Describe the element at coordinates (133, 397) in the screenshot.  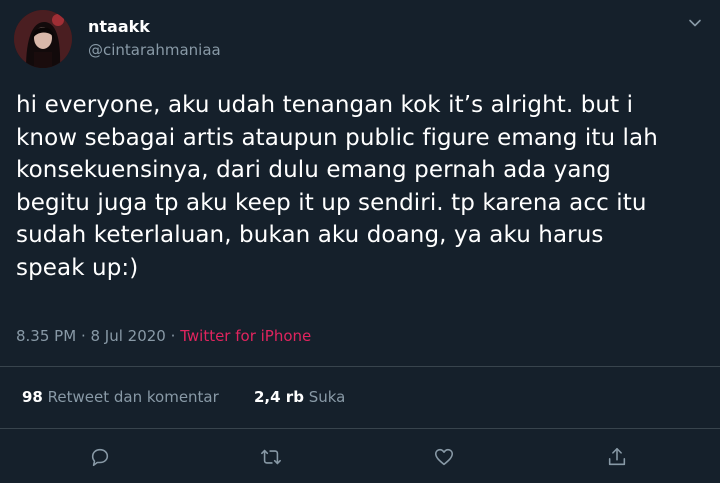
I see `retweets-label: Retweet dan komentar` at that location.